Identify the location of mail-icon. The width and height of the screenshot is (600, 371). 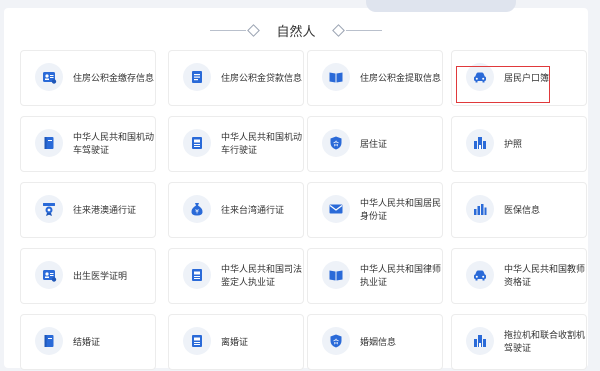
(336, 209).